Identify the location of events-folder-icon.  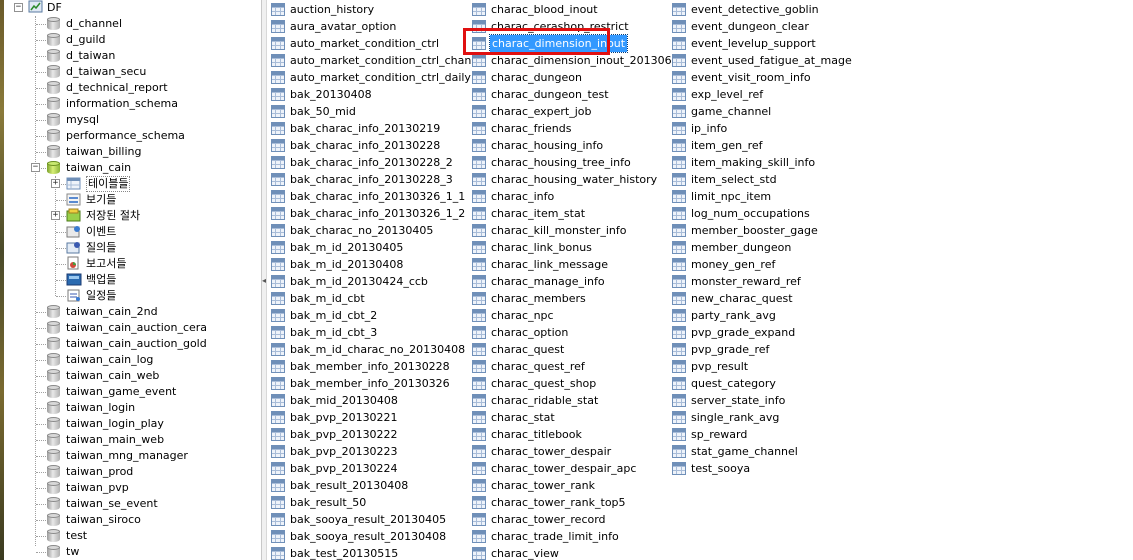
(74, 231).